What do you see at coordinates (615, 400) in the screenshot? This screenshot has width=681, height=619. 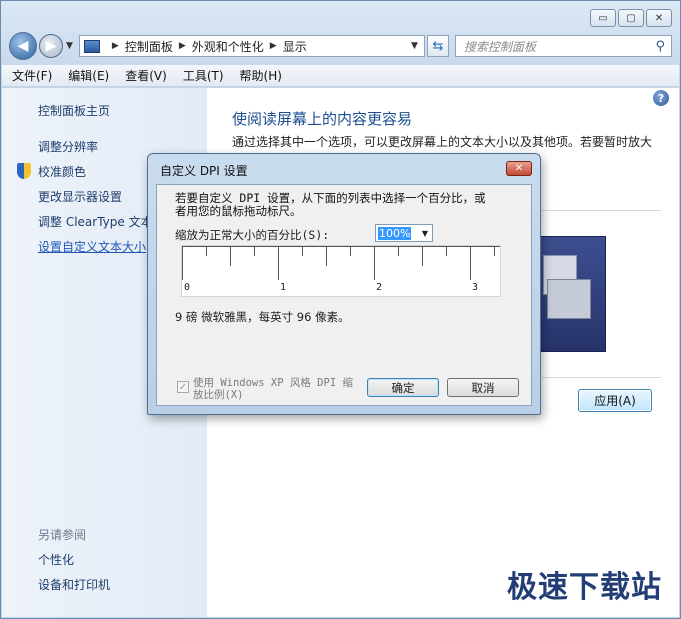 I see `apply-button: 应用(A)` at bounding box center [615, 400].